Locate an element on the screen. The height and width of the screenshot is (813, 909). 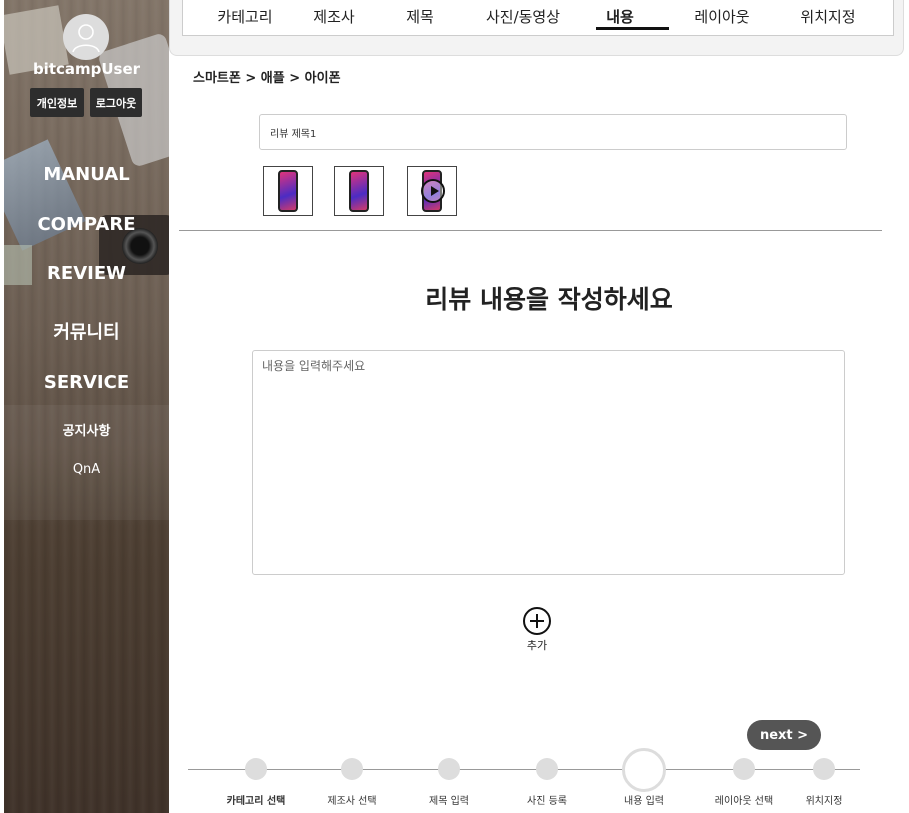
add-label: 추가 is located at coordinates (537, 645).